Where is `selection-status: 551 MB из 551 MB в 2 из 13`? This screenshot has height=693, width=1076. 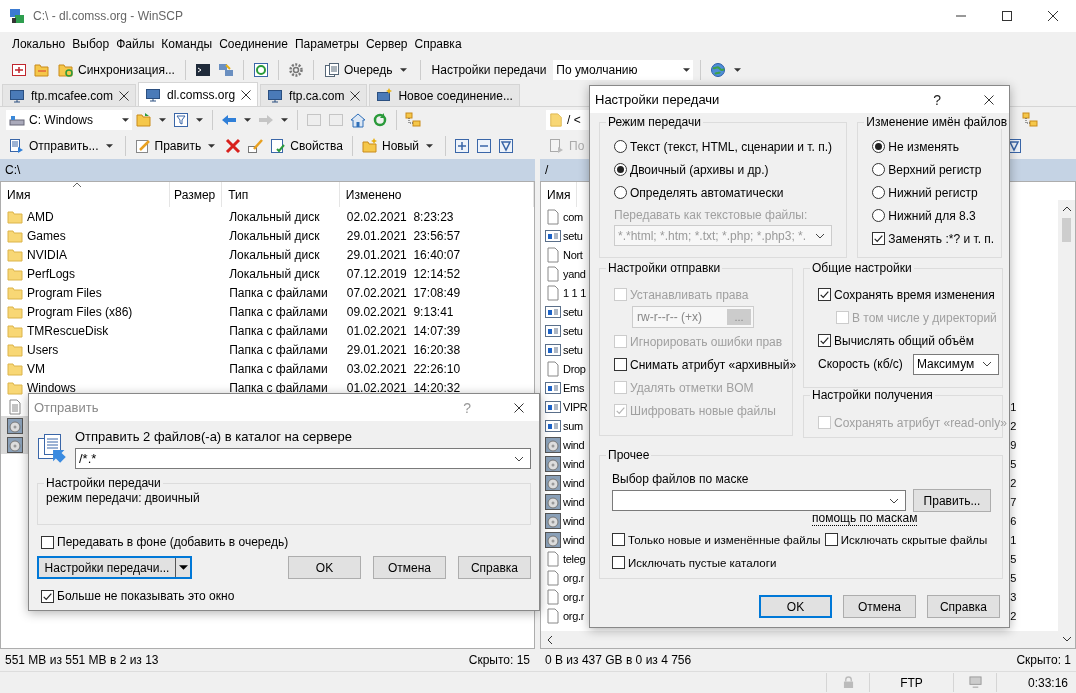 selection-status: 551 MB из 551 MB в 2 из 13 is located at coordinates (82, 660).